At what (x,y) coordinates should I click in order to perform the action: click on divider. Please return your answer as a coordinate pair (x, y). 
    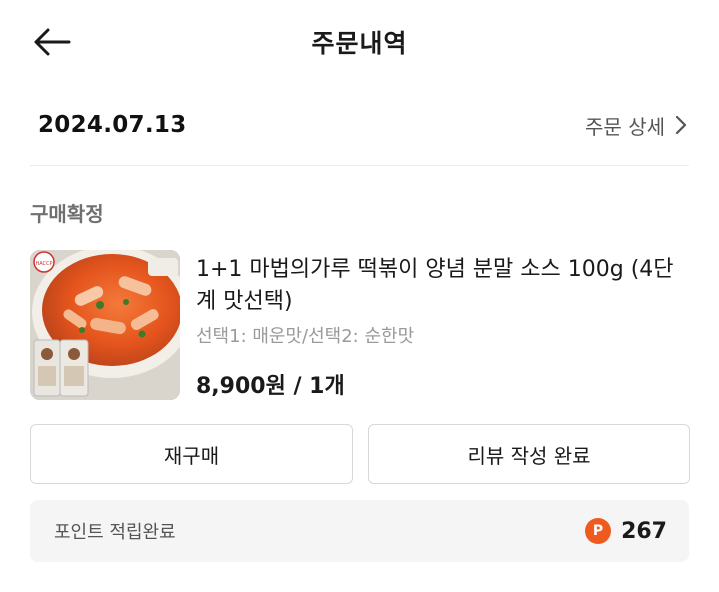
    Looking at the image, I should click on (359, 165).